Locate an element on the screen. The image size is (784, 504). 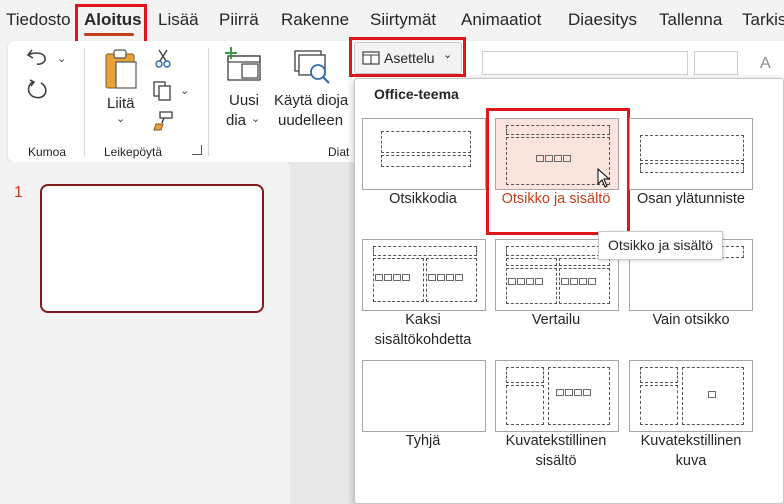
tab-rakenne: Rakenne is located at coordinates (315, 20).